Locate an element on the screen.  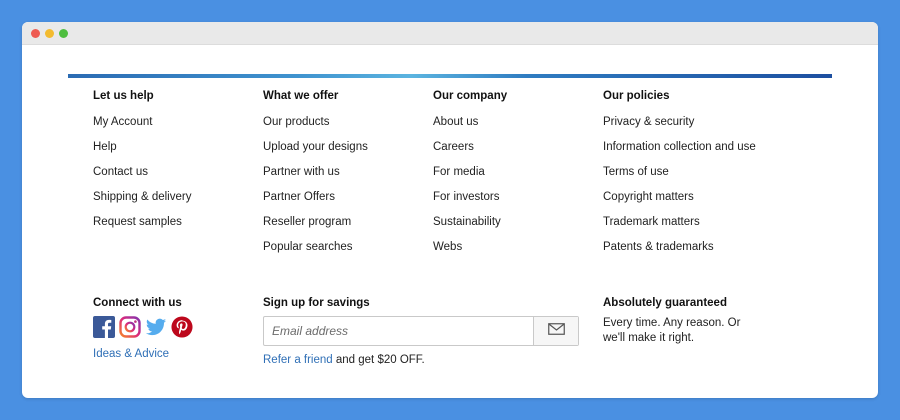
footer-link: For media is located at coordinates (518, 177).